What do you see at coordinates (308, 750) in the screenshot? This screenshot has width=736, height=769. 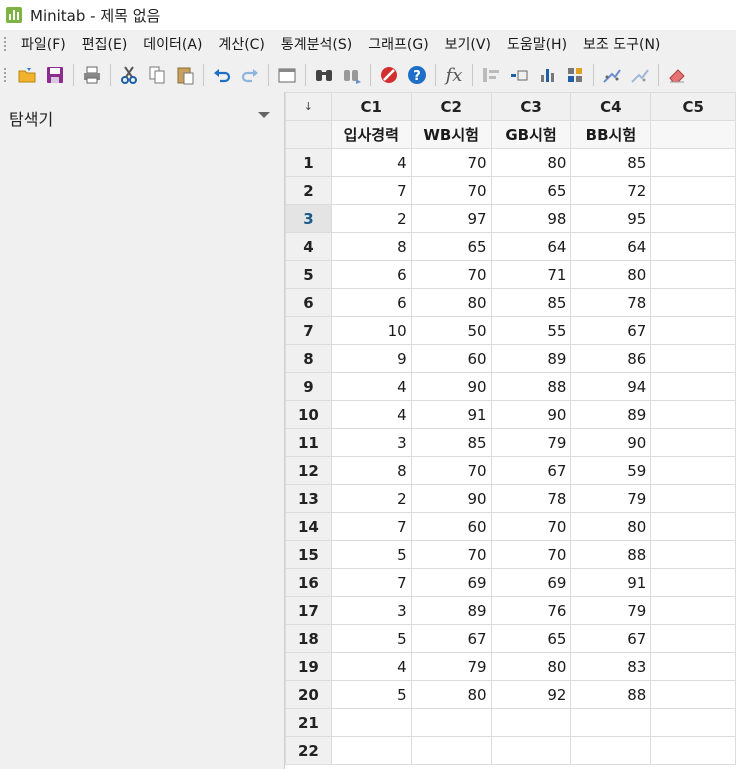 I see `row-header: 22` at bounding box center [308, 750].